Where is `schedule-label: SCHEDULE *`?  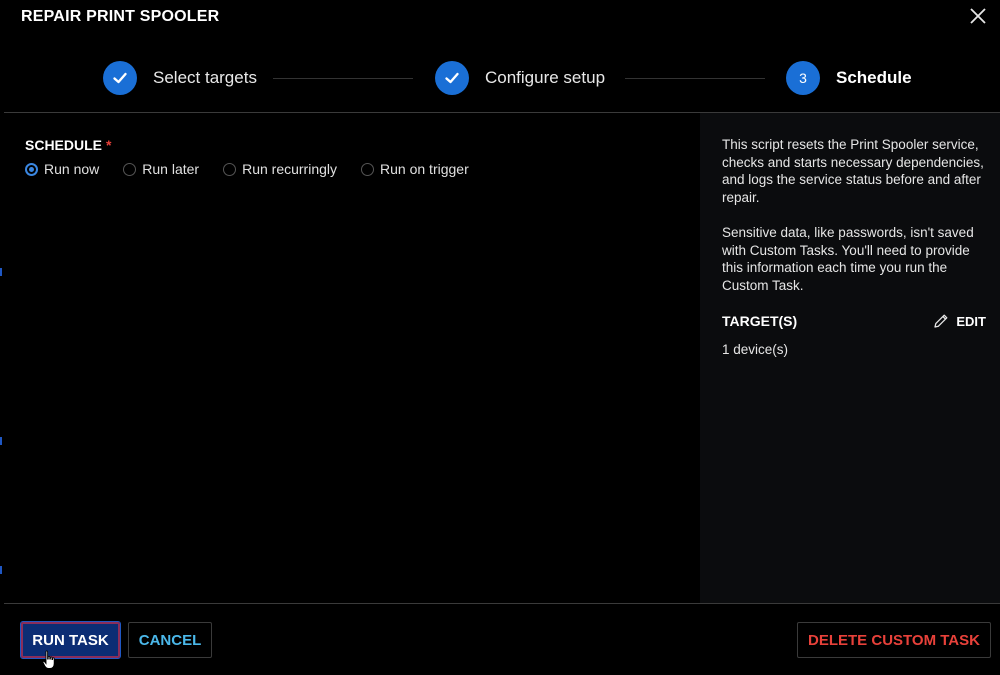
schedule-label: SCHEDULE * is located at coordinates (68, 145).